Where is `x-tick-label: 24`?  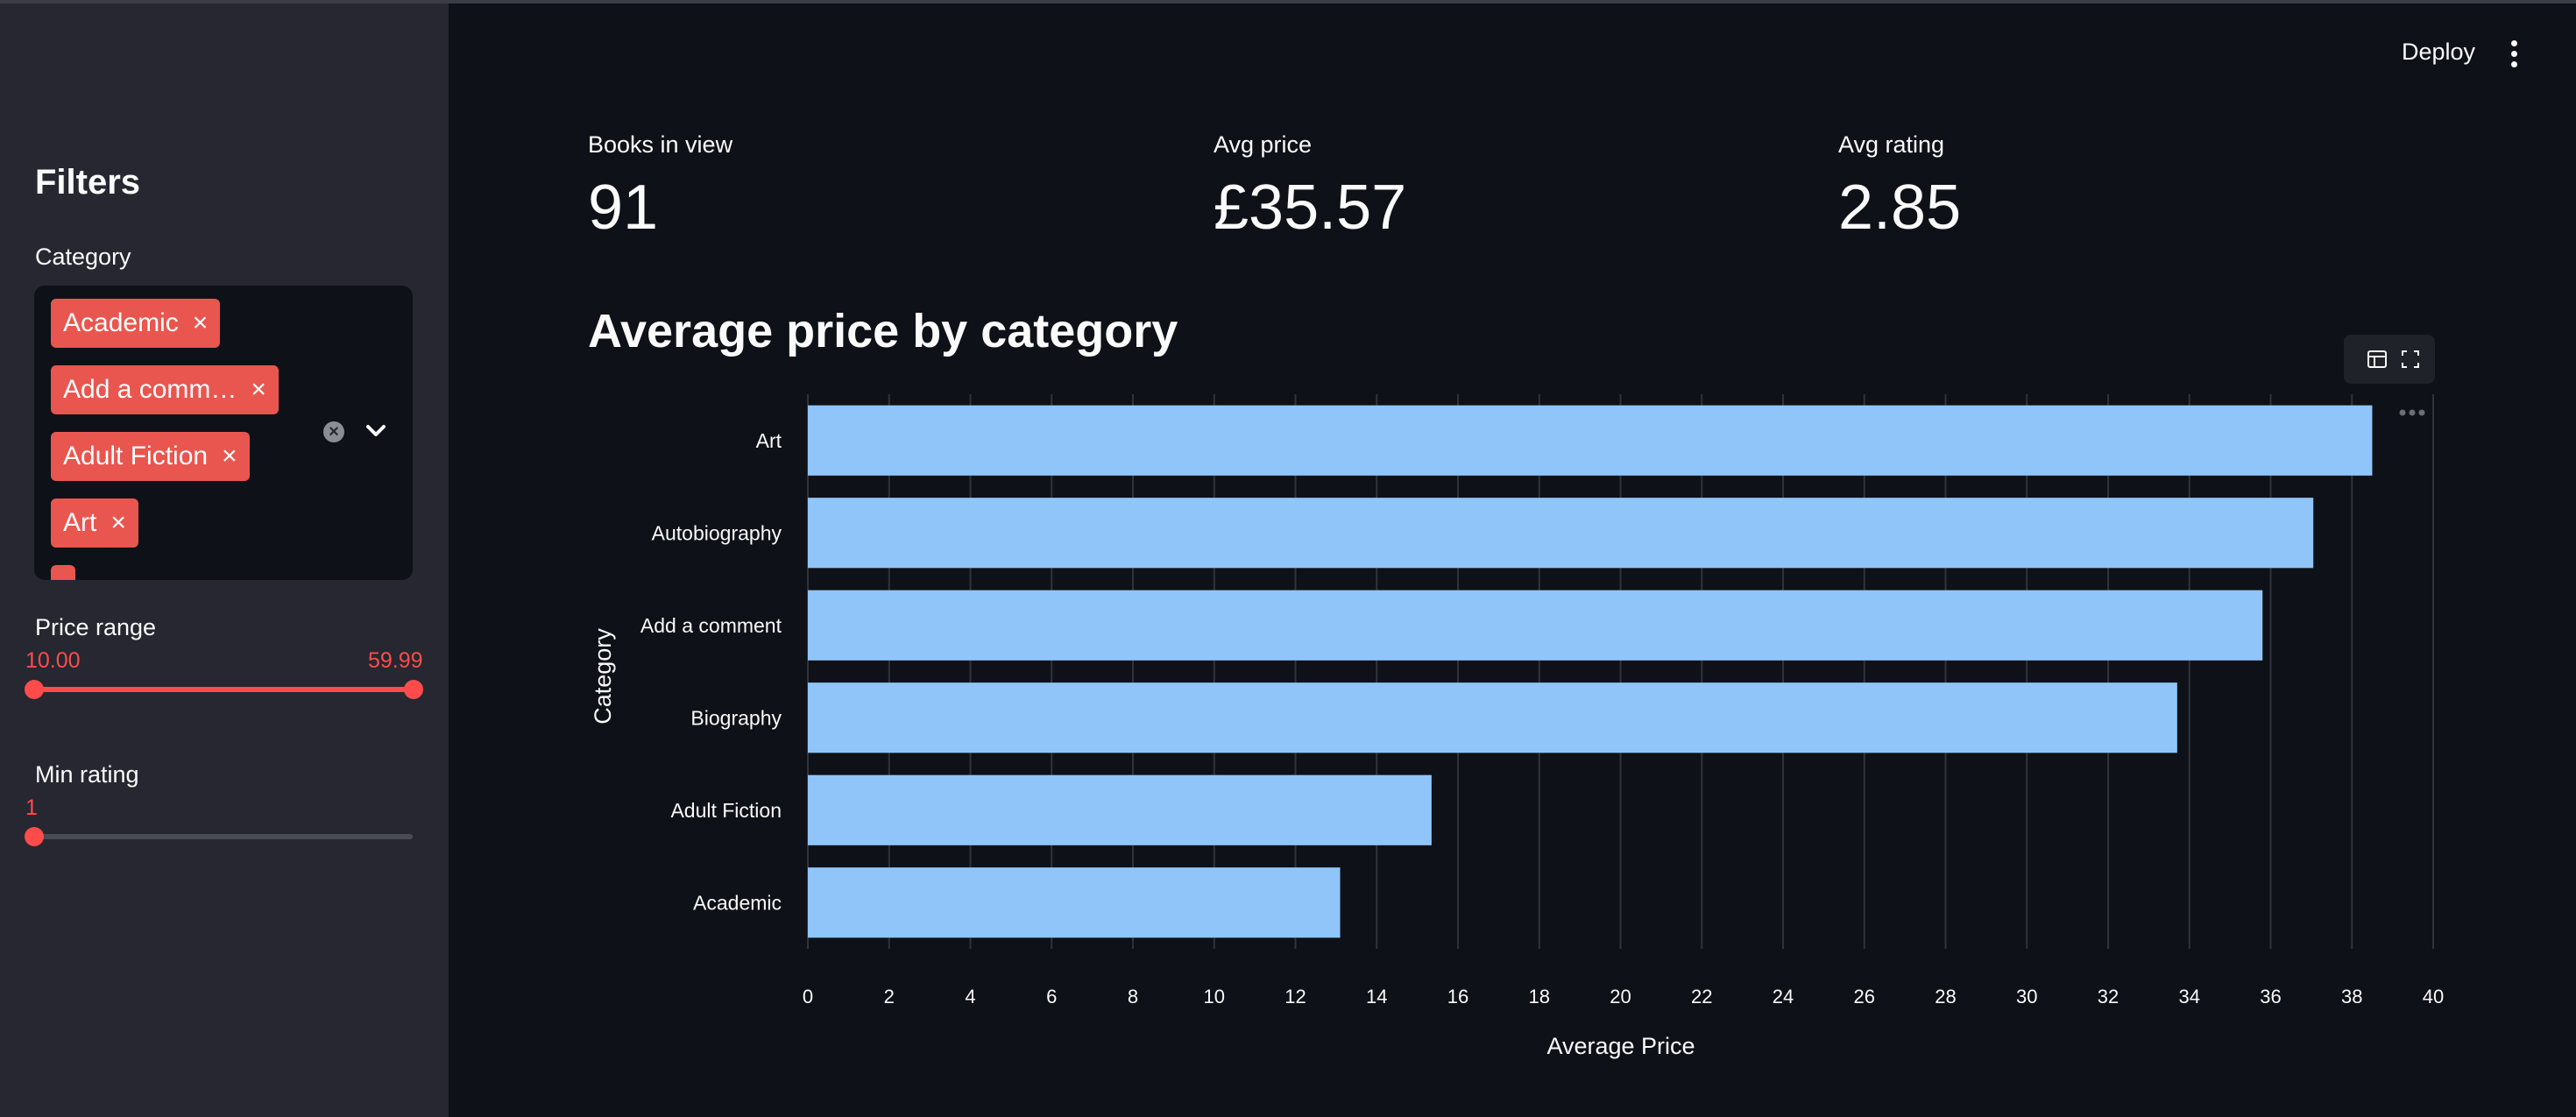
x-tick-label: 24 is located at coordinates (1783, 997).